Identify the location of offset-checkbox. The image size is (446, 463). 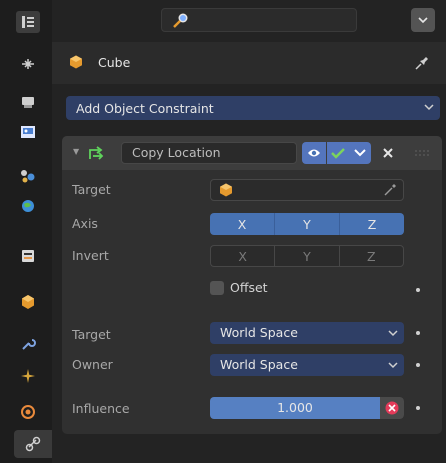
(217, 288).